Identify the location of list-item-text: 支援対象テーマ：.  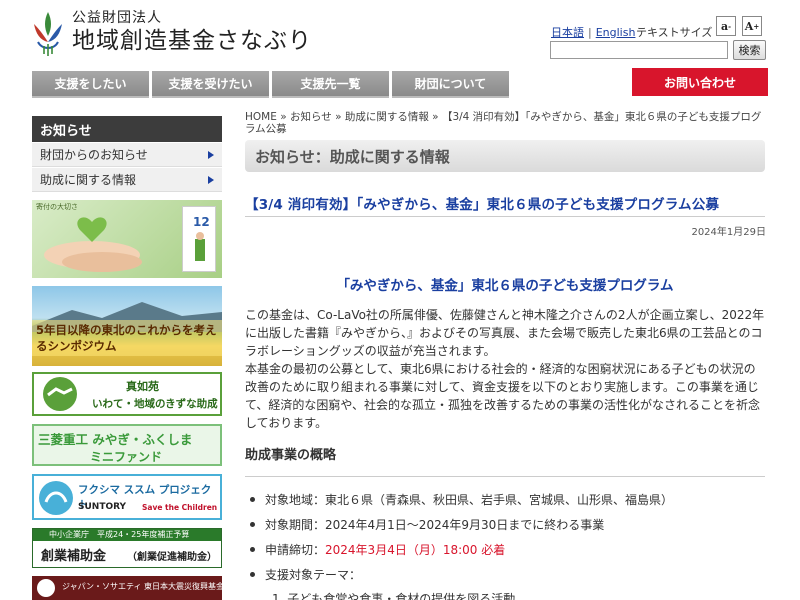
(313, 575).